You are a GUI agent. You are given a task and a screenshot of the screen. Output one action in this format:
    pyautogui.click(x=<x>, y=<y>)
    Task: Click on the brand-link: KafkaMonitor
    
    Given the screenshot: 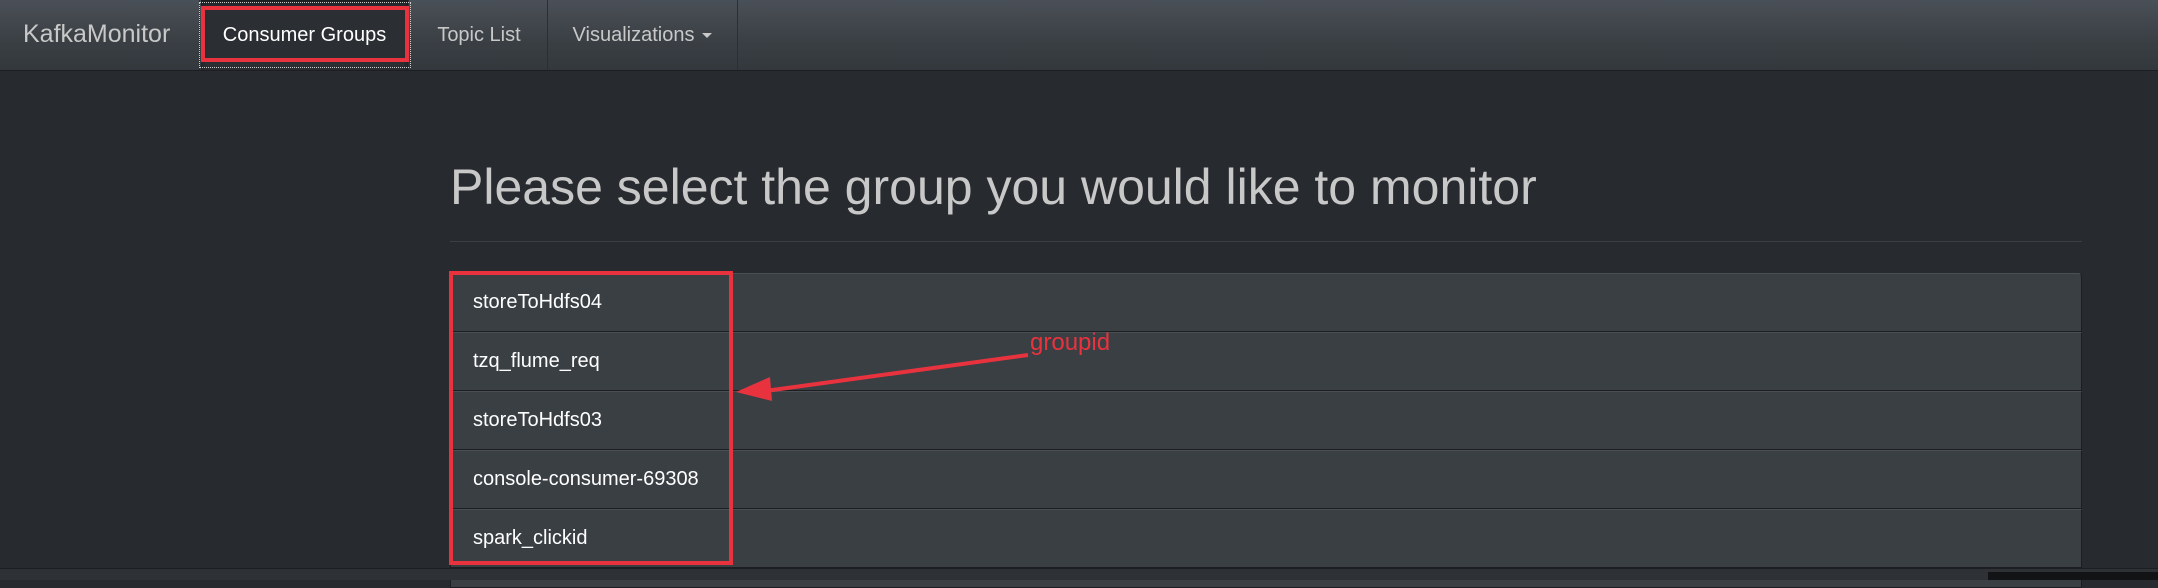 What is the action you would take?
    pyautogui.click(x=96, y=34)
    